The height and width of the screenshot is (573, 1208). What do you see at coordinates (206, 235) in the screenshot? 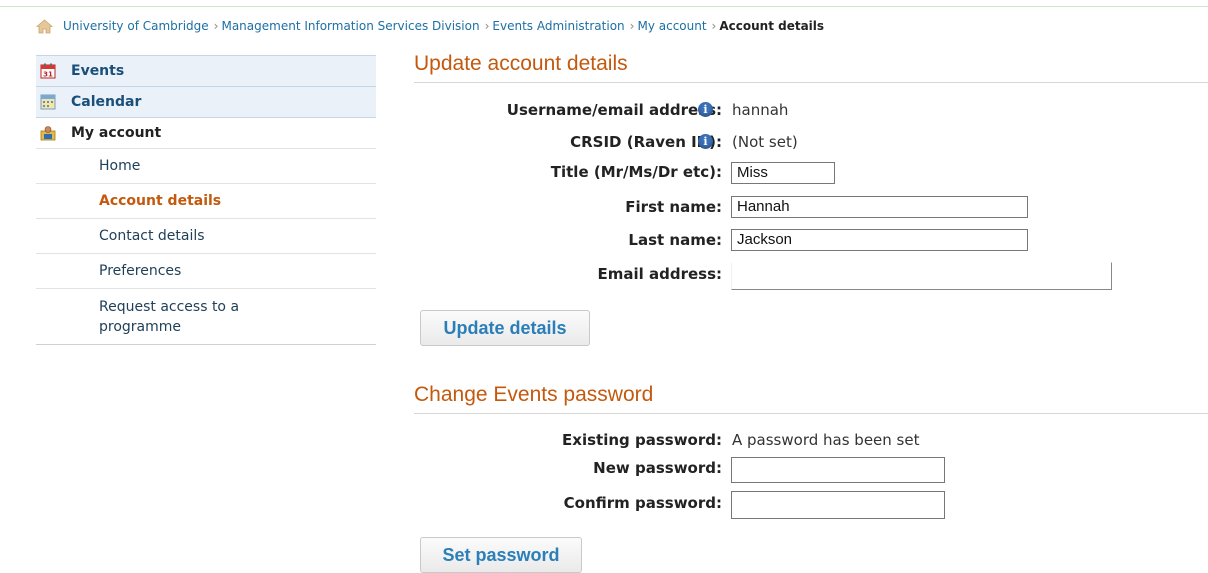
I see `sidebar-subitem-contact-details: Contact details` at bounding box center [206, 235].